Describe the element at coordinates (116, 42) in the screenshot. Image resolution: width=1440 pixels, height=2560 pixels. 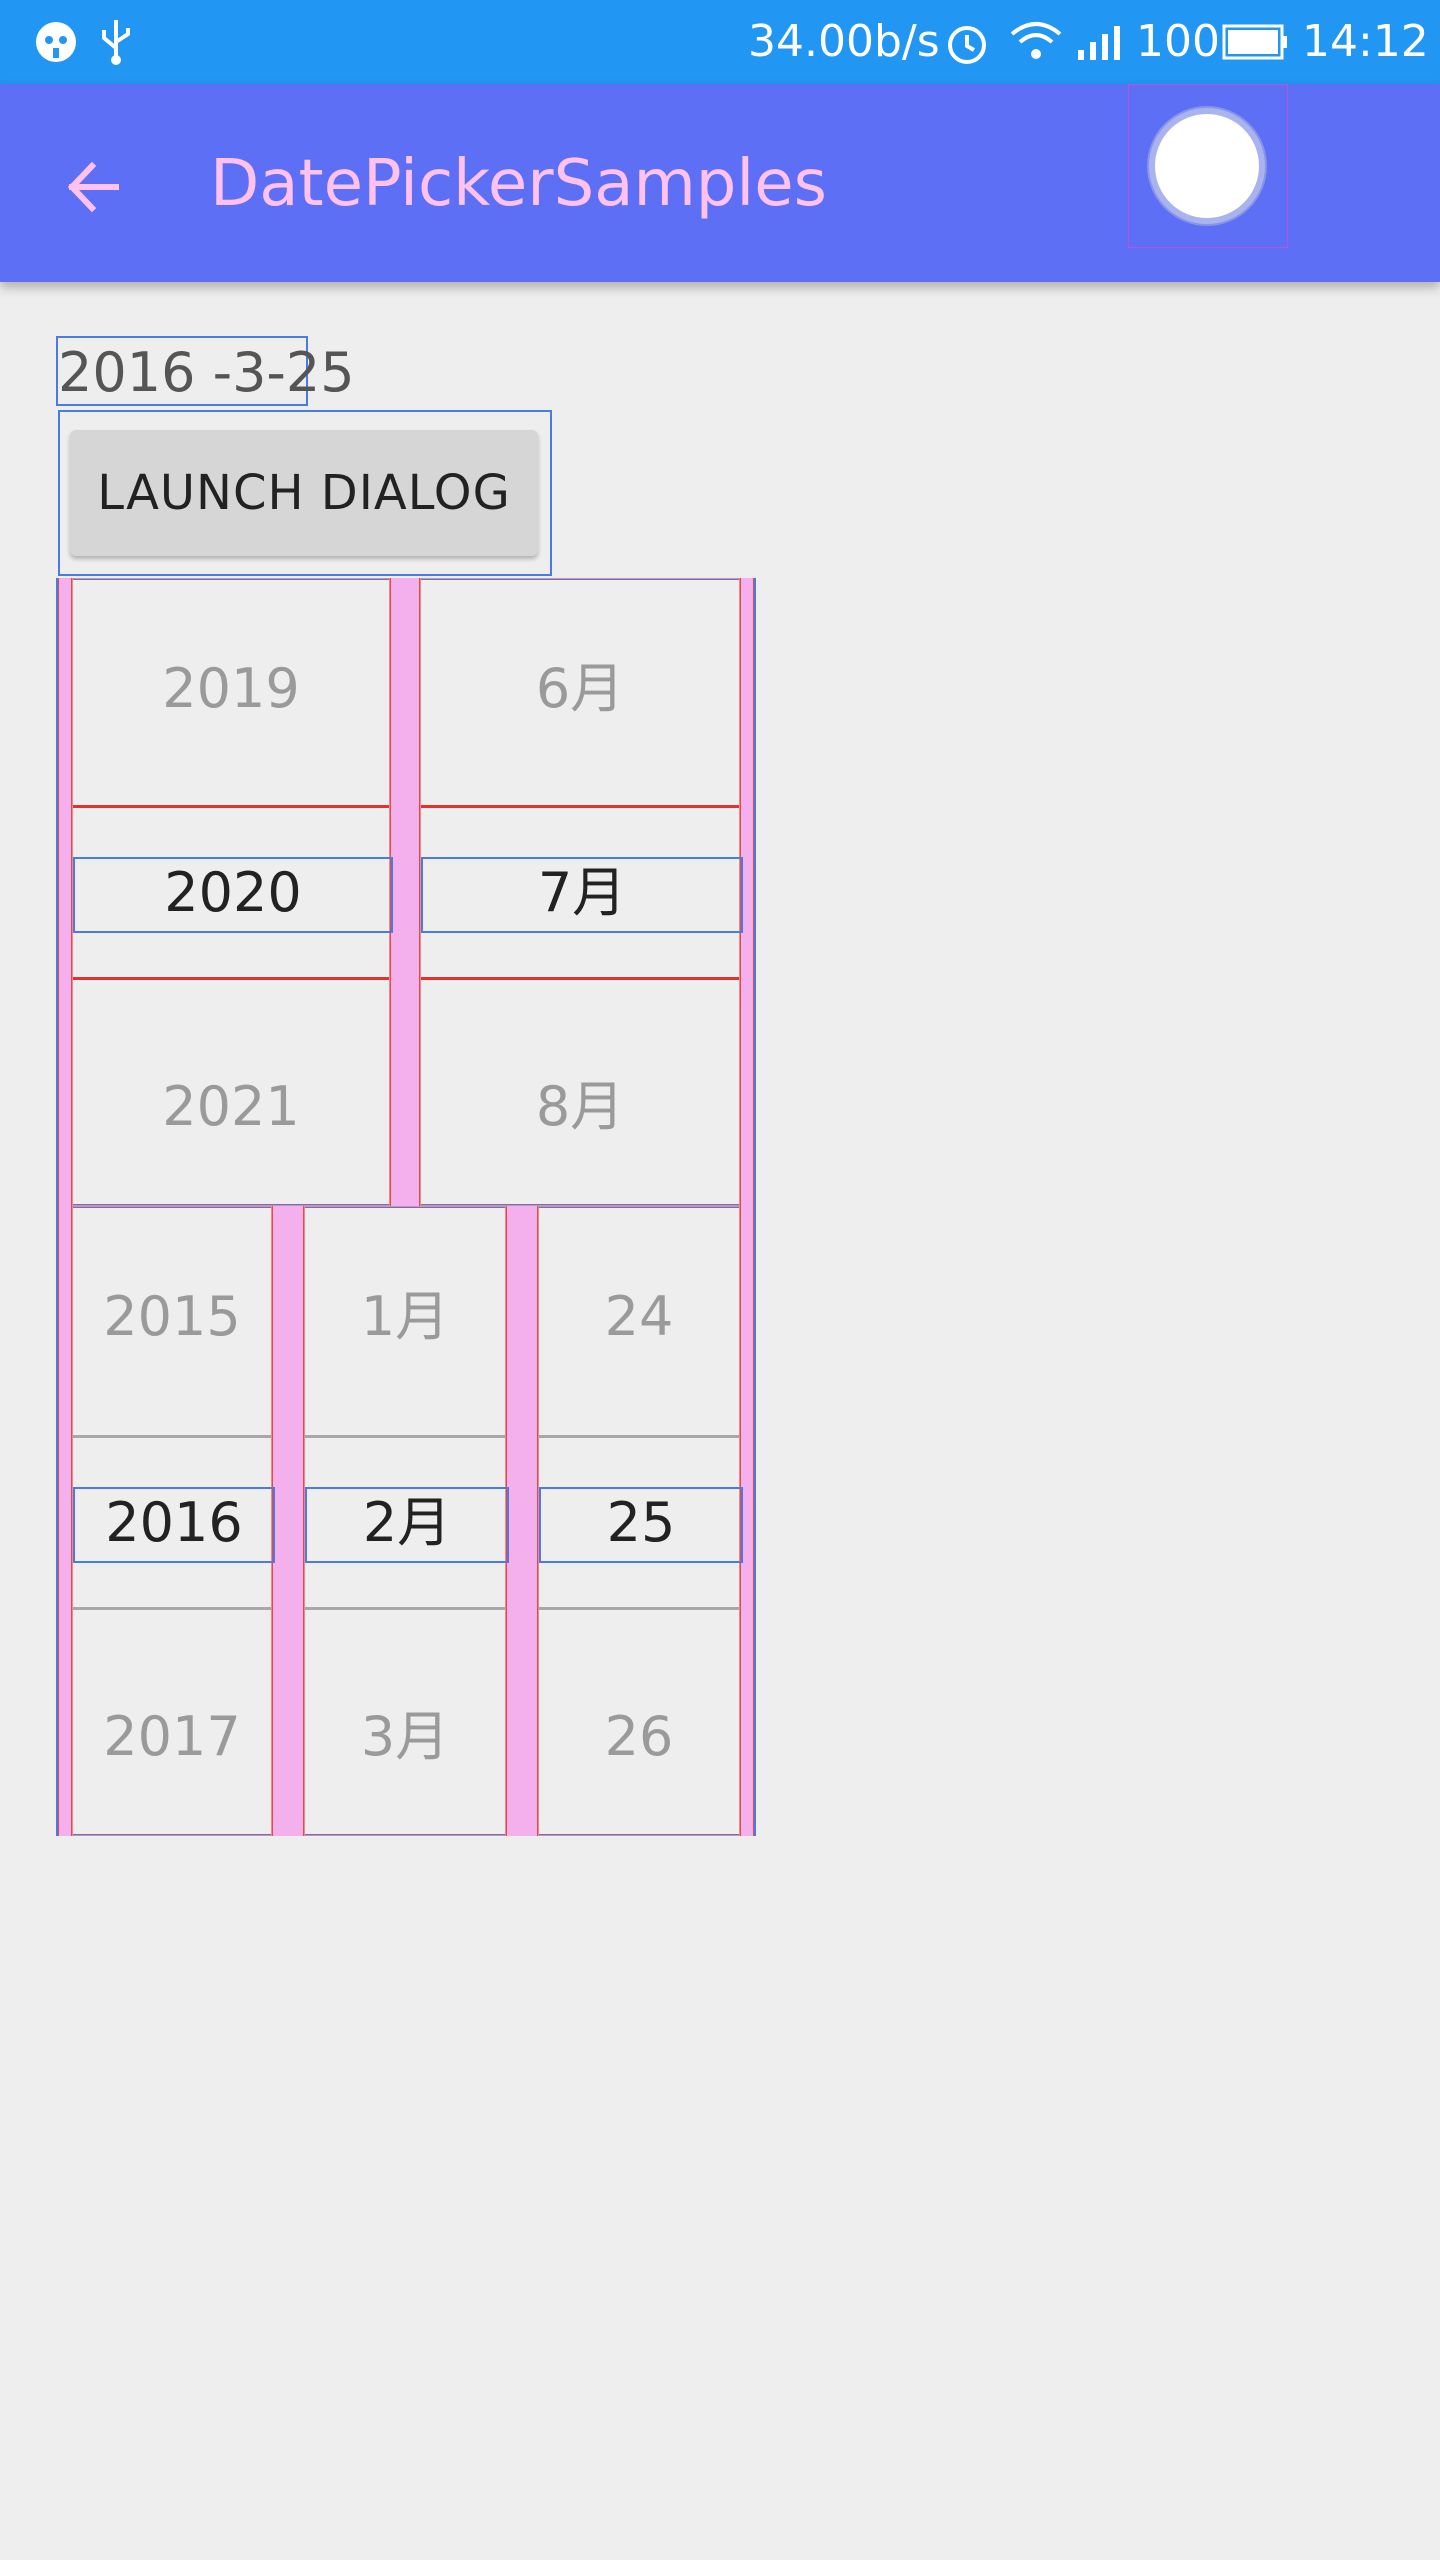
I see `usb-icon` at that location.